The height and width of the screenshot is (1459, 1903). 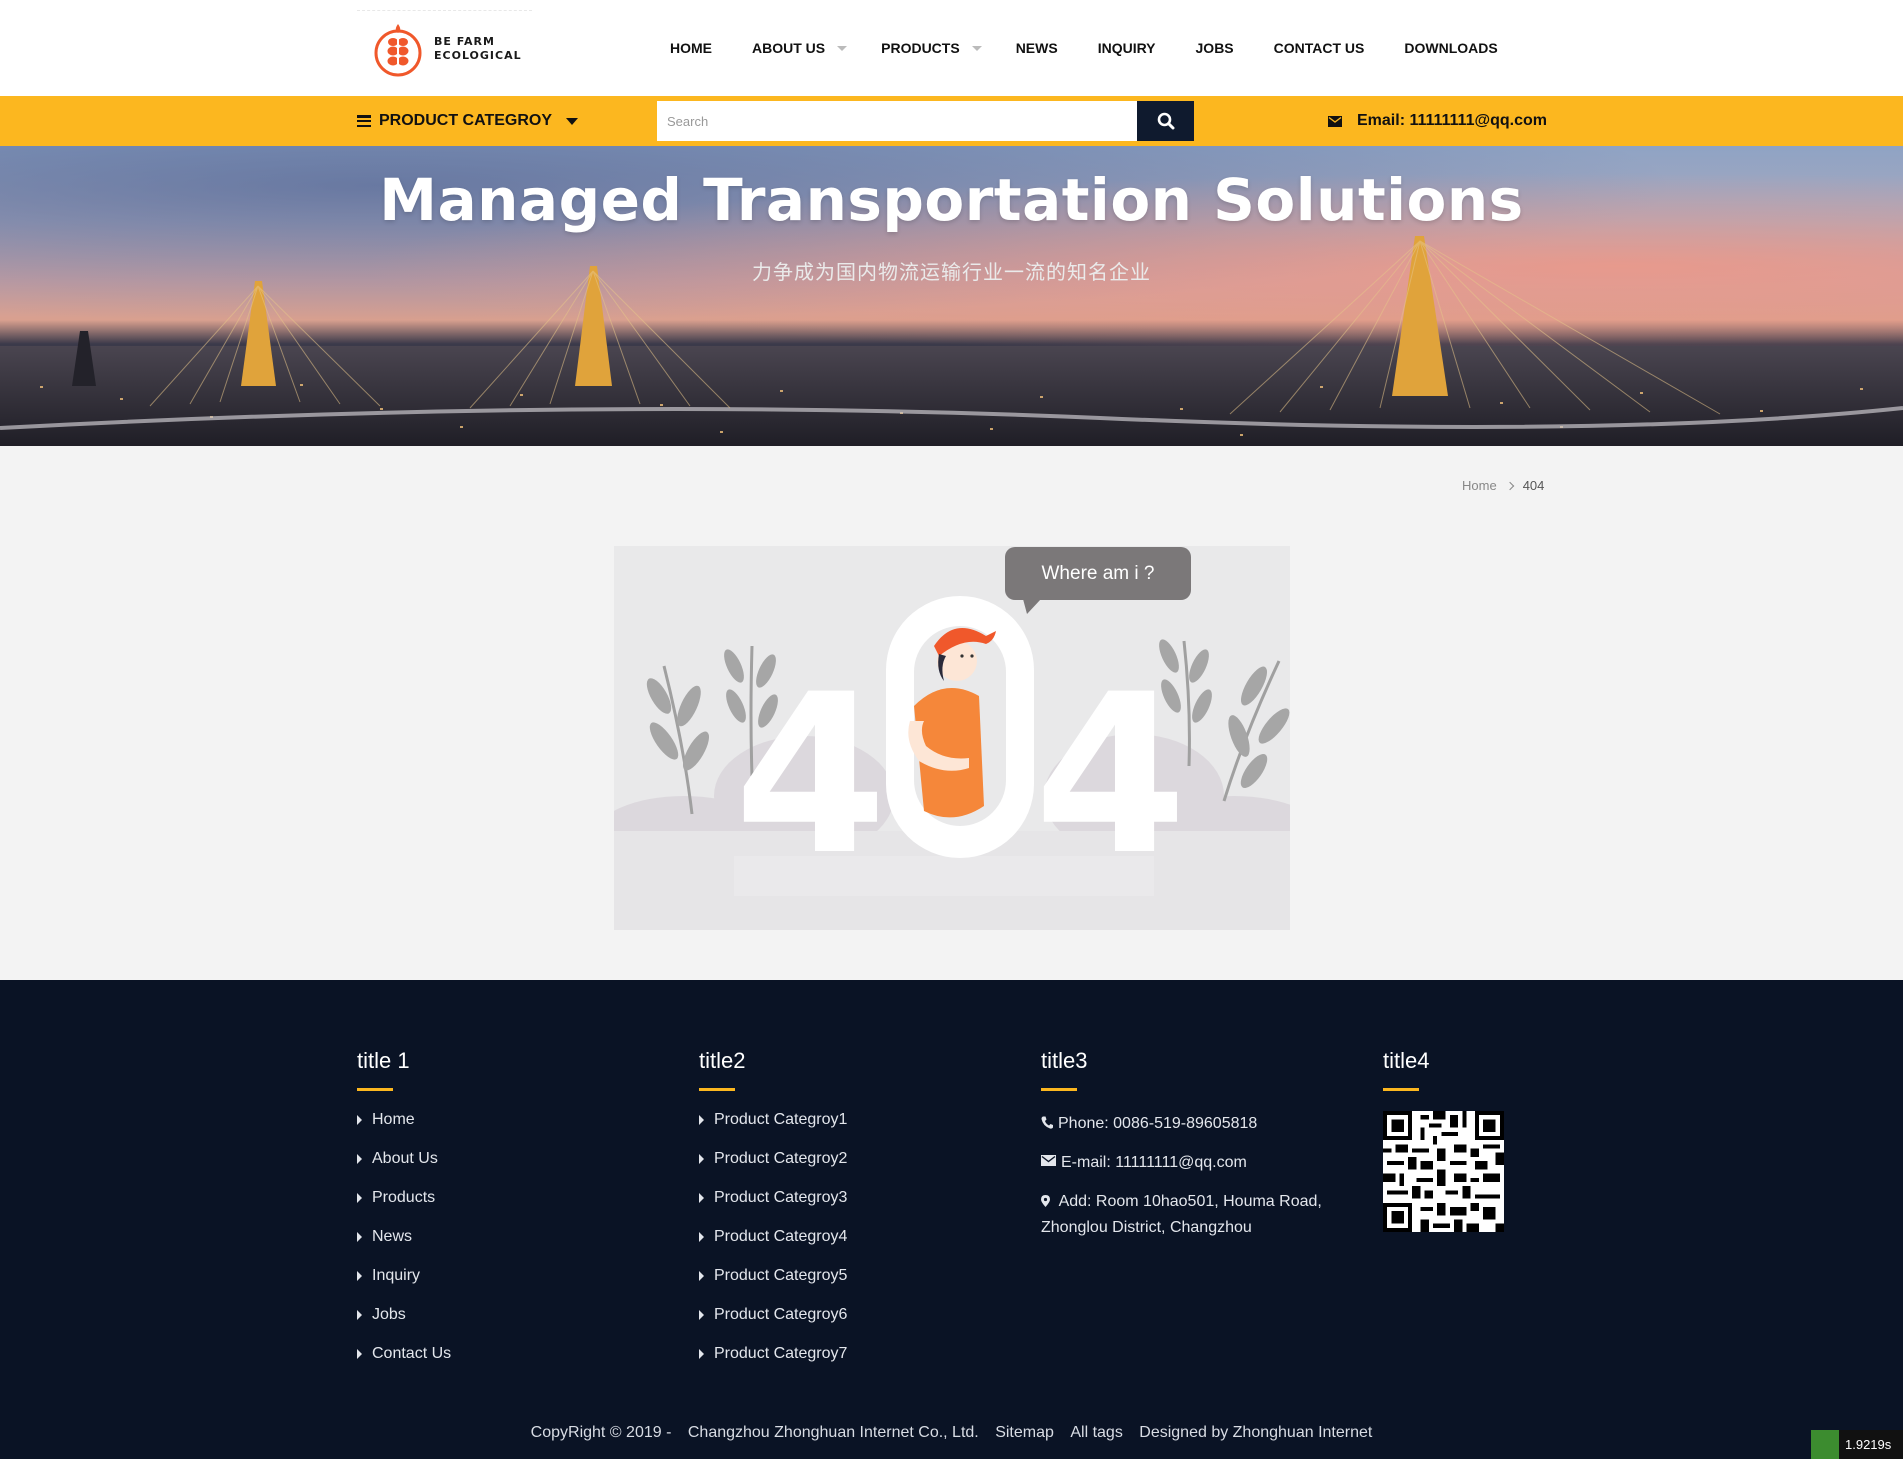 What do you see at coordinates (1509, 485) in the screenshot?
I see `chevron-right-icon` at bounding box center [1509, 485].